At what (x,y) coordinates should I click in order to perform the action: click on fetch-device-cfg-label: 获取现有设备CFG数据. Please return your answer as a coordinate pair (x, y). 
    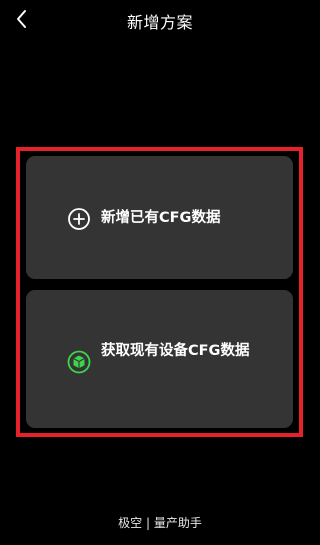
    Looking at the image, I should click on (175, 351).